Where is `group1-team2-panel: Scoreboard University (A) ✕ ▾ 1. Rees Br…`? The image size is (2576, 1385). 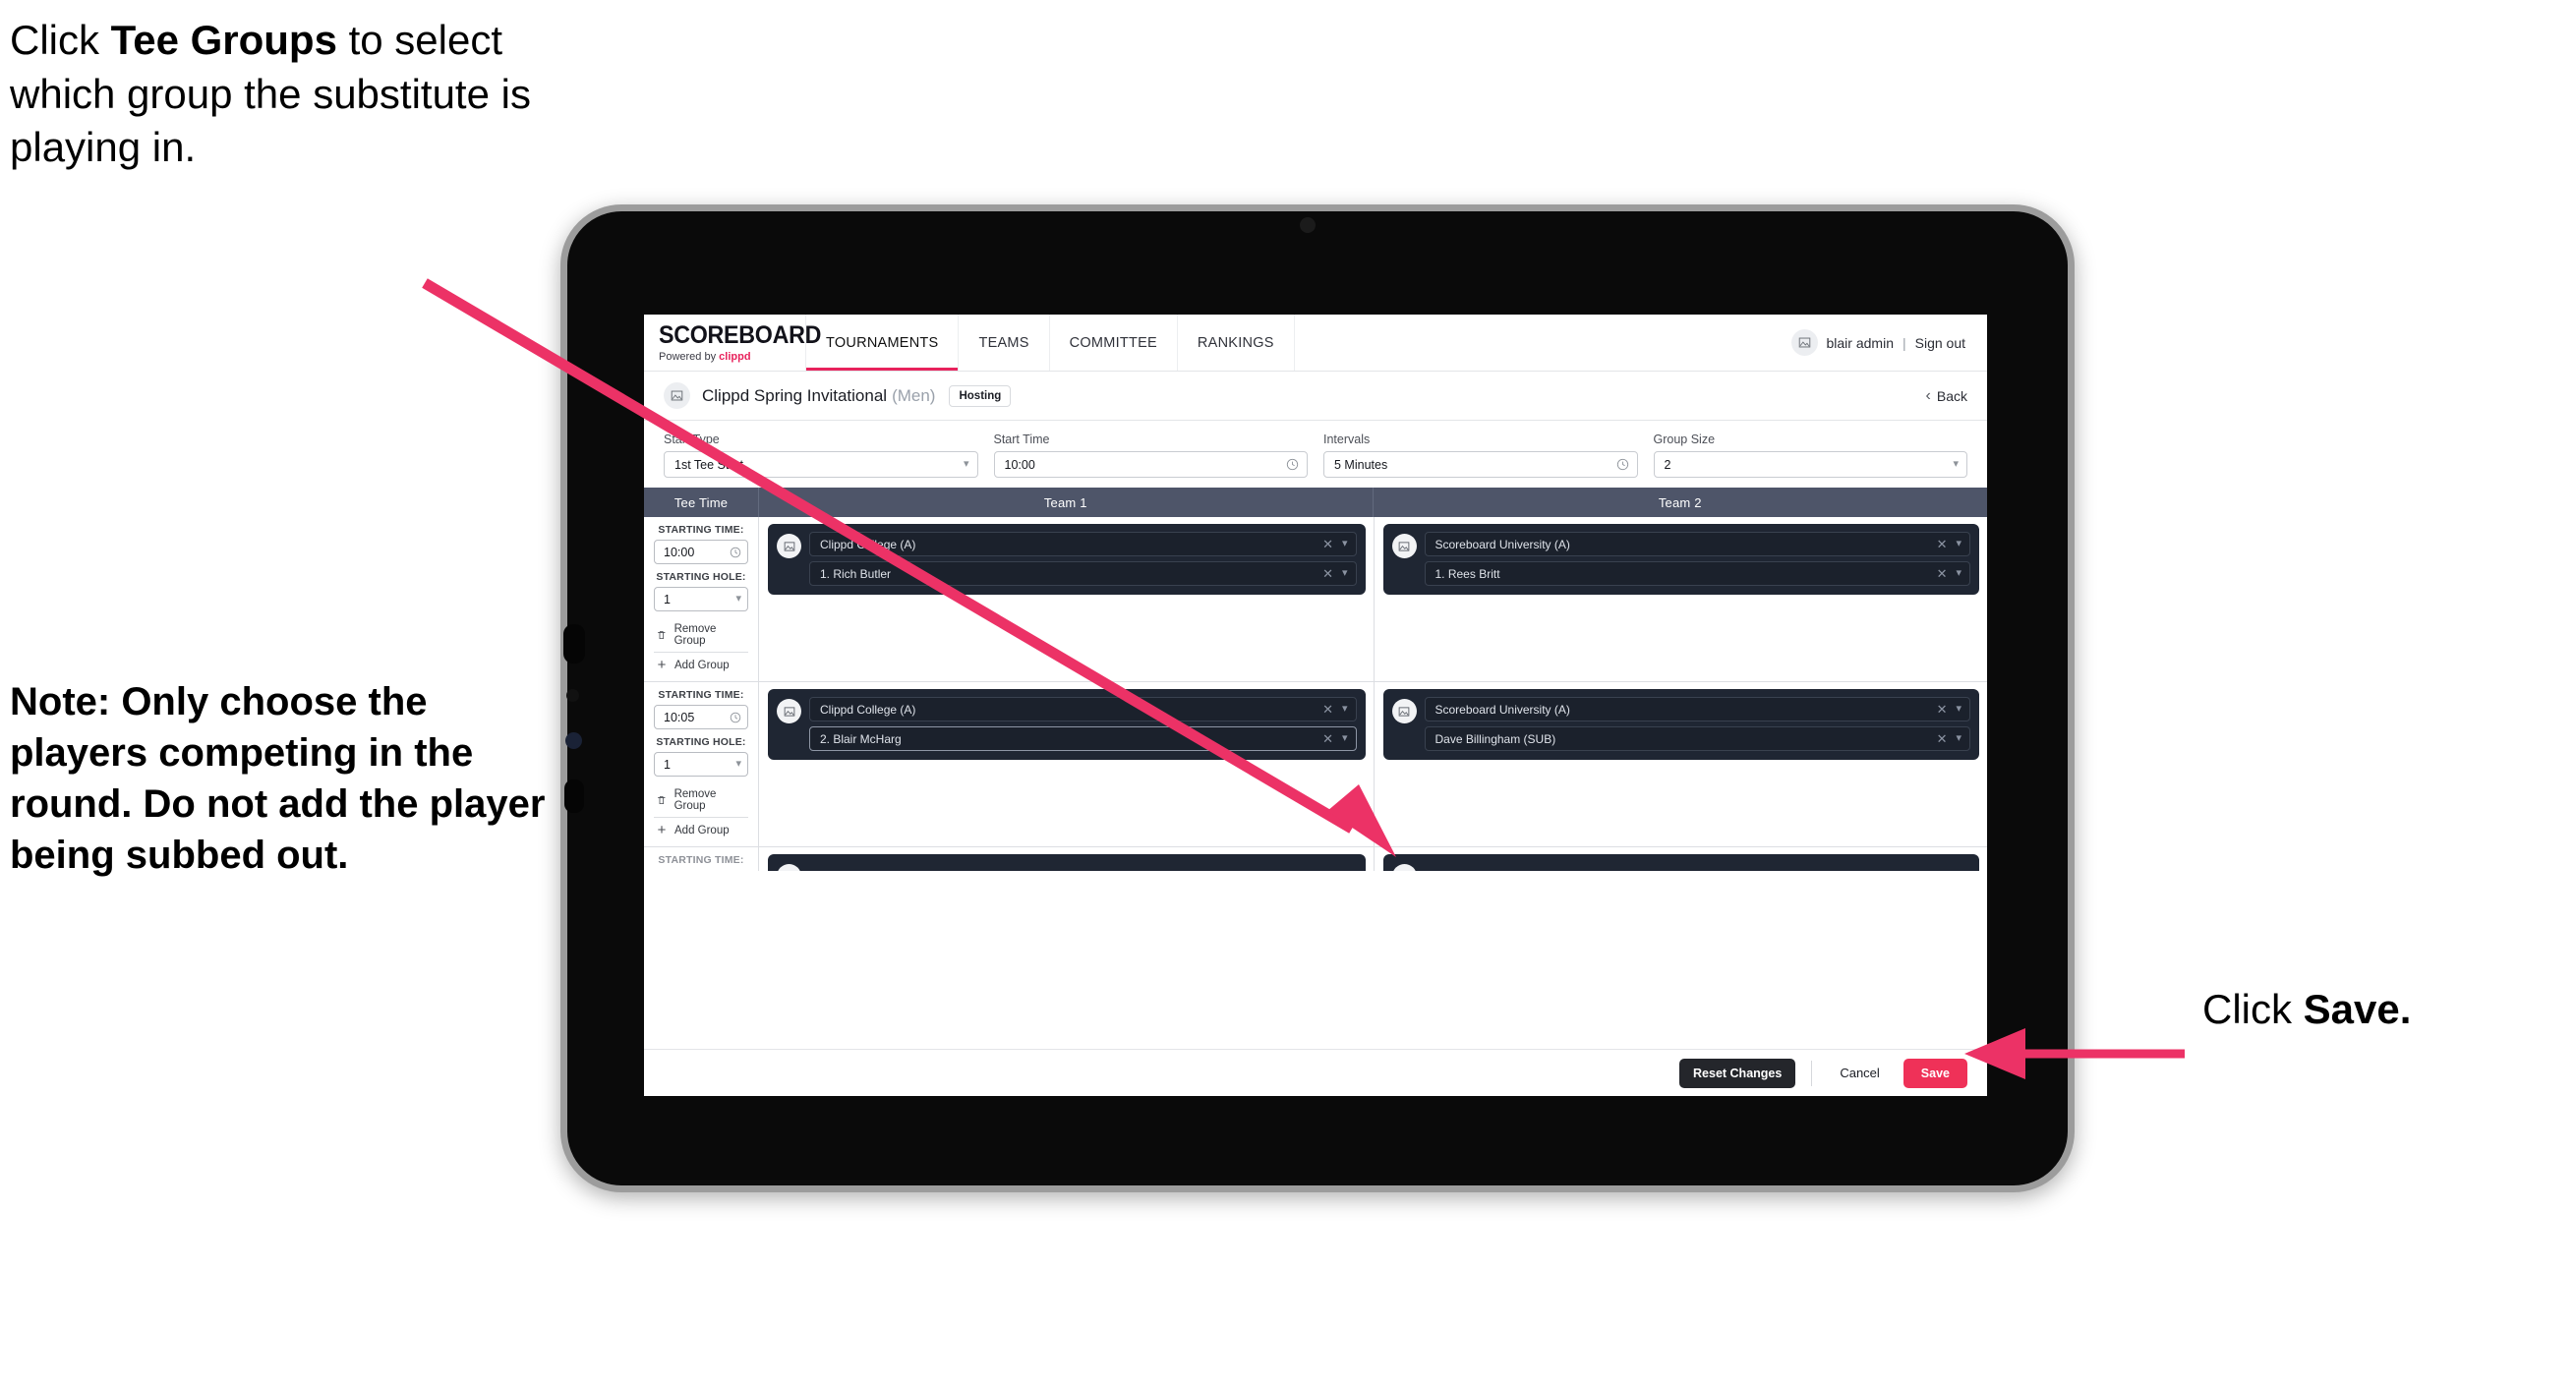 group1-team2-panel: Scoreboard University (A) ✕ ▾ 1. Rees Br… is located at coordinates (1680, 559).